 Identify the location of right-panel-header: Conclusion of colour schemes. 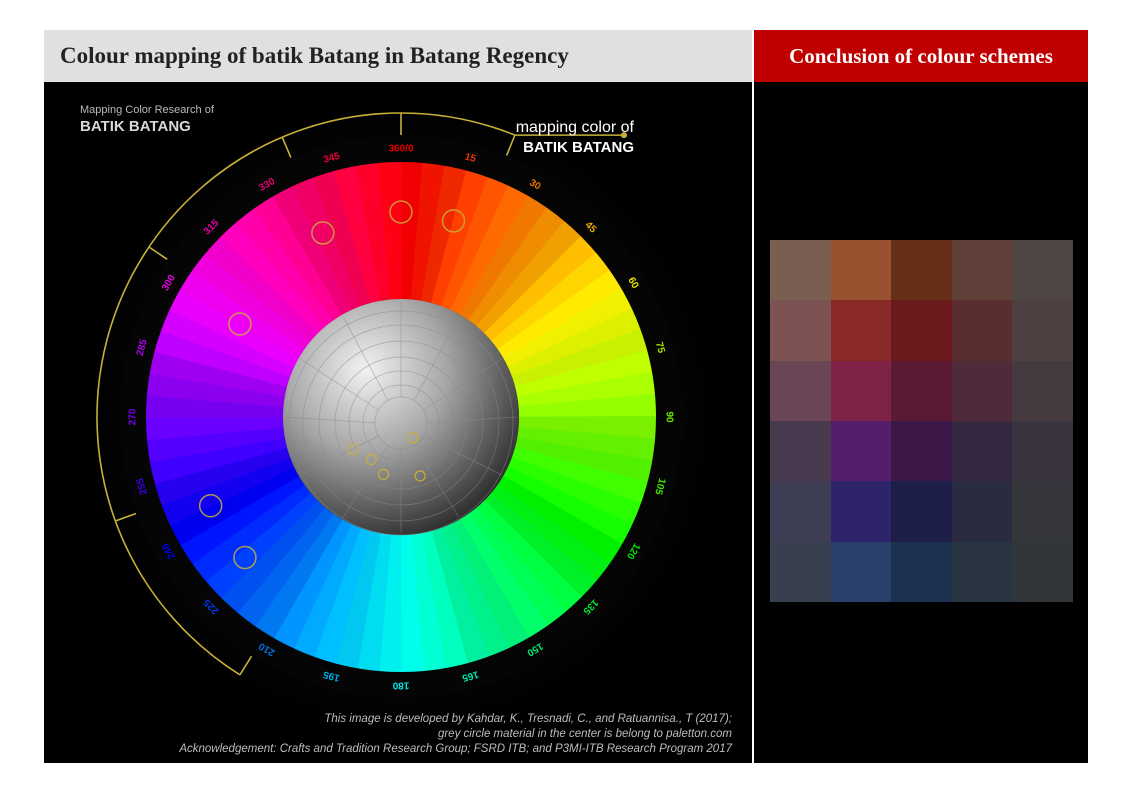
(921, 56).